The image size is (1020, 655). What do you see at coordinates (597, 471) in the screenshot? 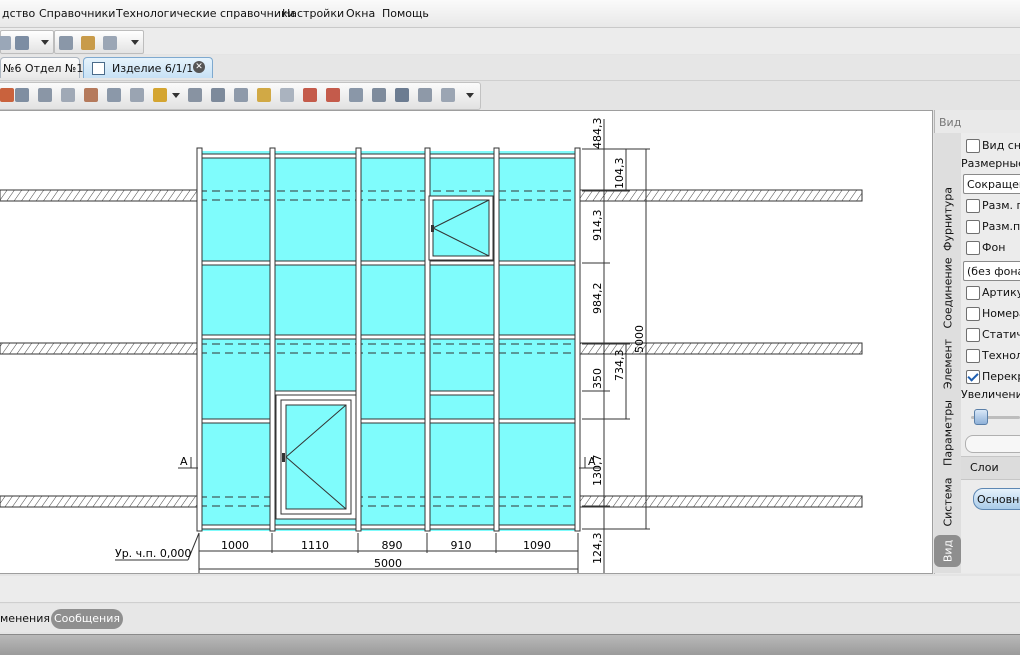
I see `dim-height-7: 130,7` at bounding box center [597, 471].